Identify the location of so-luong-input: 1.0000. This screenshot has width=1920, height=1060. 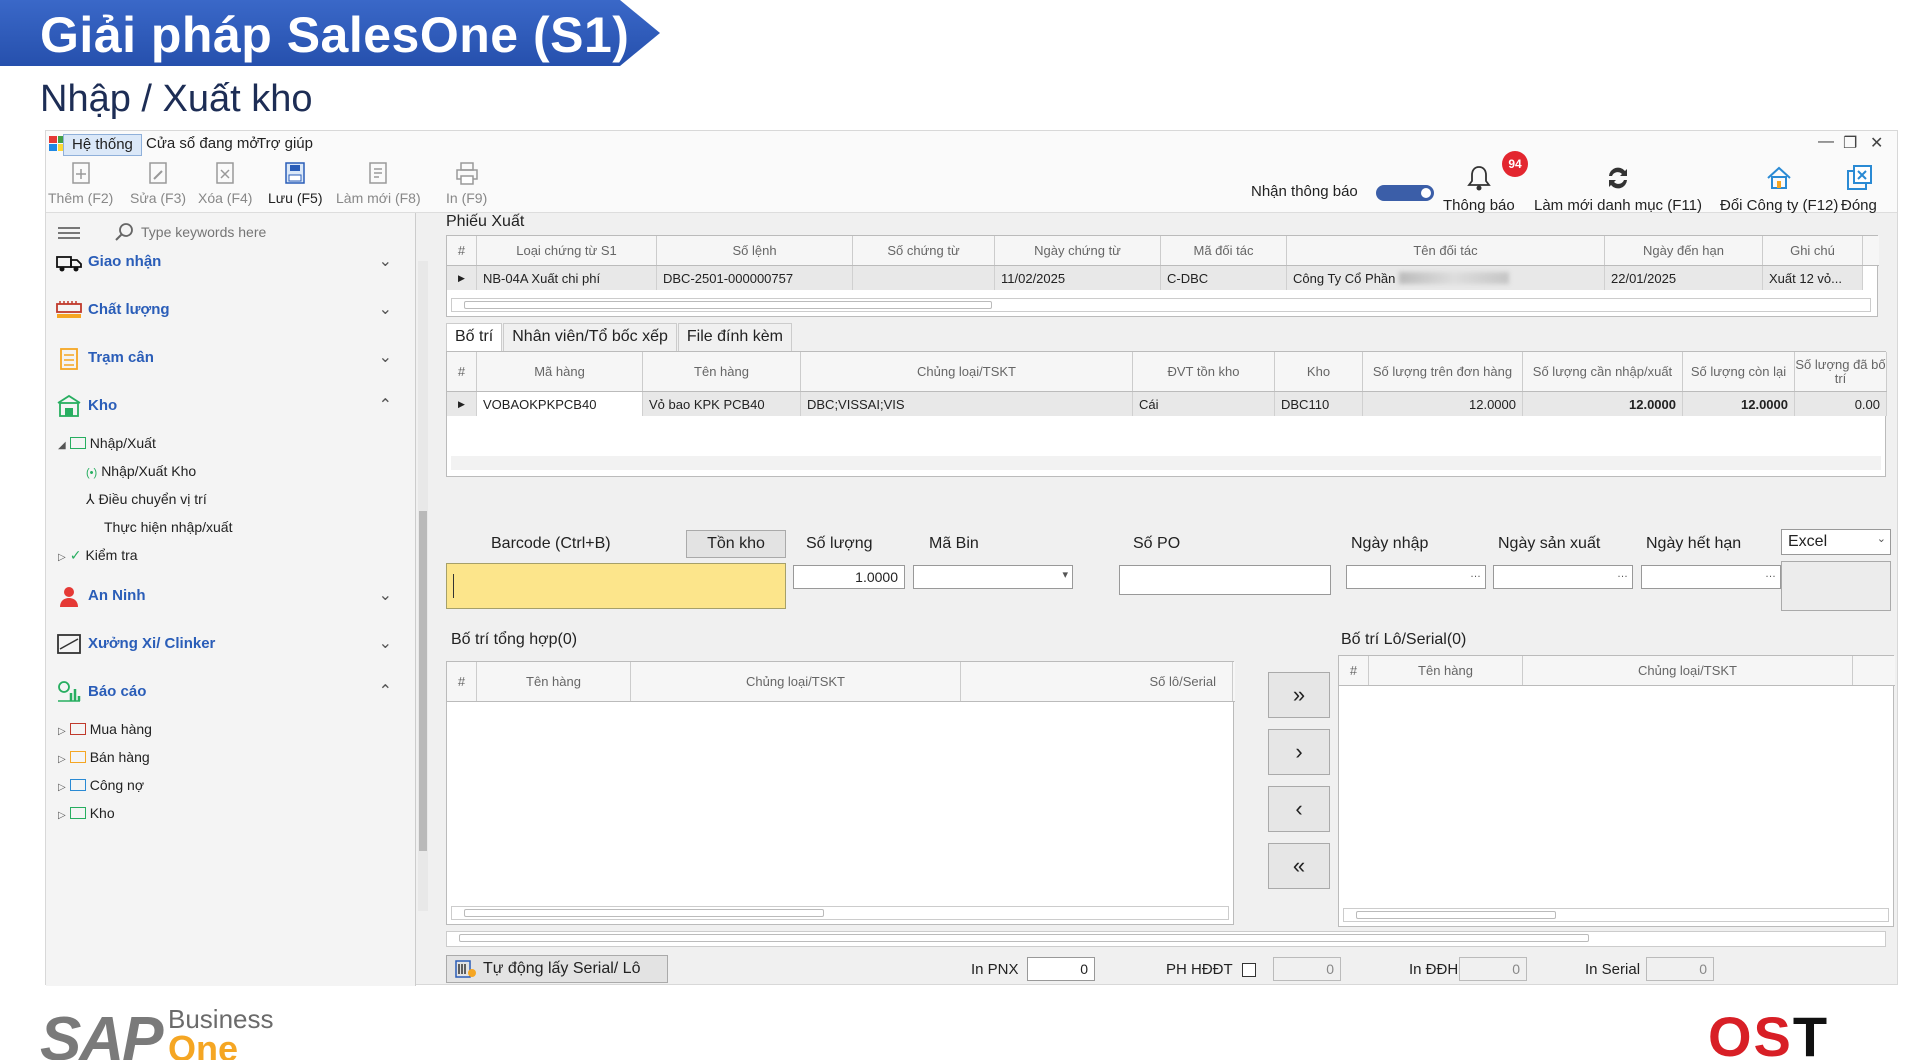
(849, 577).